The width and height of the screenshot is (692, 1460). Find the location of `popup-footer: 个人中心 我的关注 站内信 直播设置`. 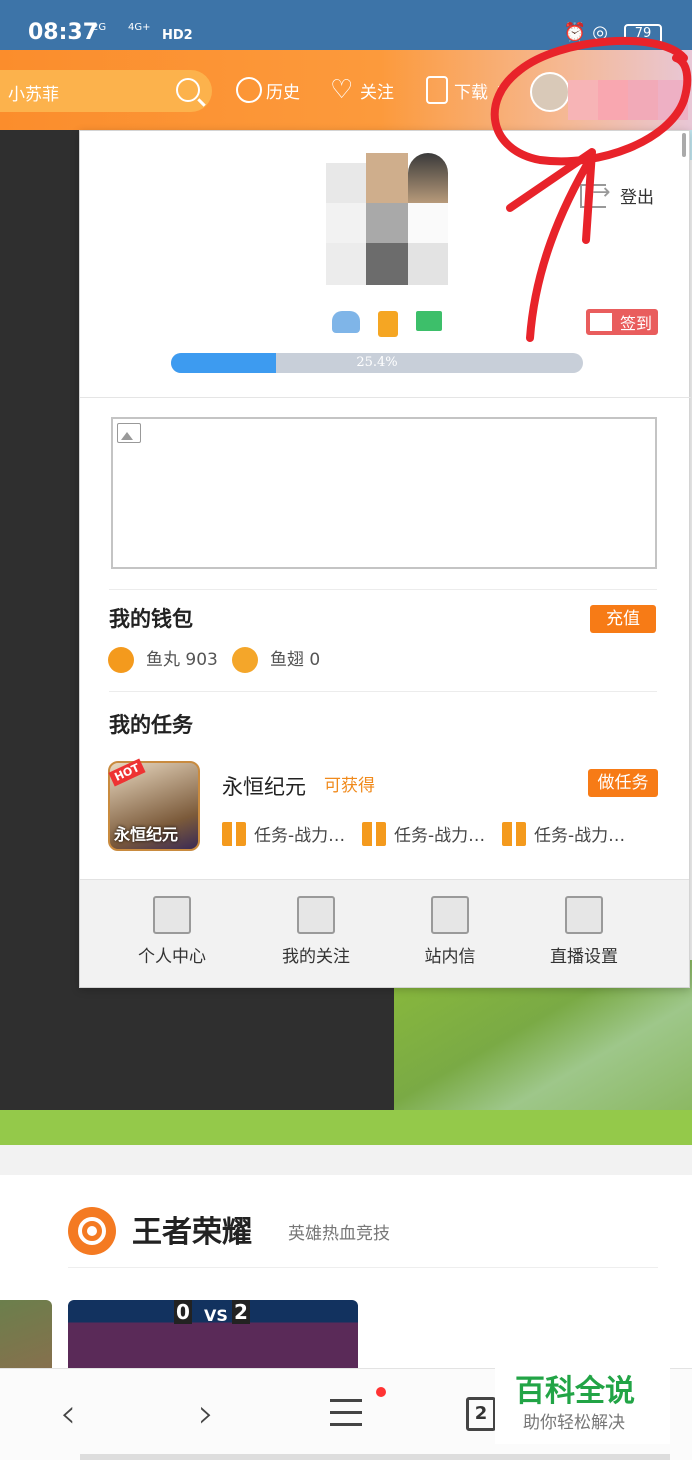

popup-footer: 个人中心 我的关注 站内信 直播设置 is located at coordinates (384, 933).